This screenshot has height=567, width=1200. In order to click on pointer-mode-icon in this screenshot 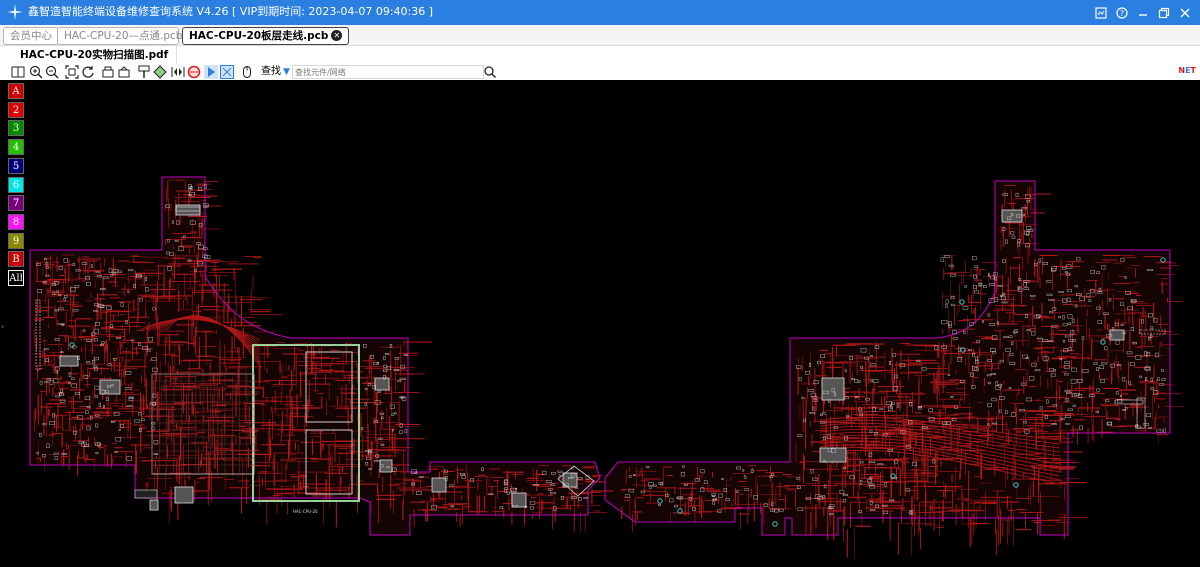, I will do `click(211, 72)`.